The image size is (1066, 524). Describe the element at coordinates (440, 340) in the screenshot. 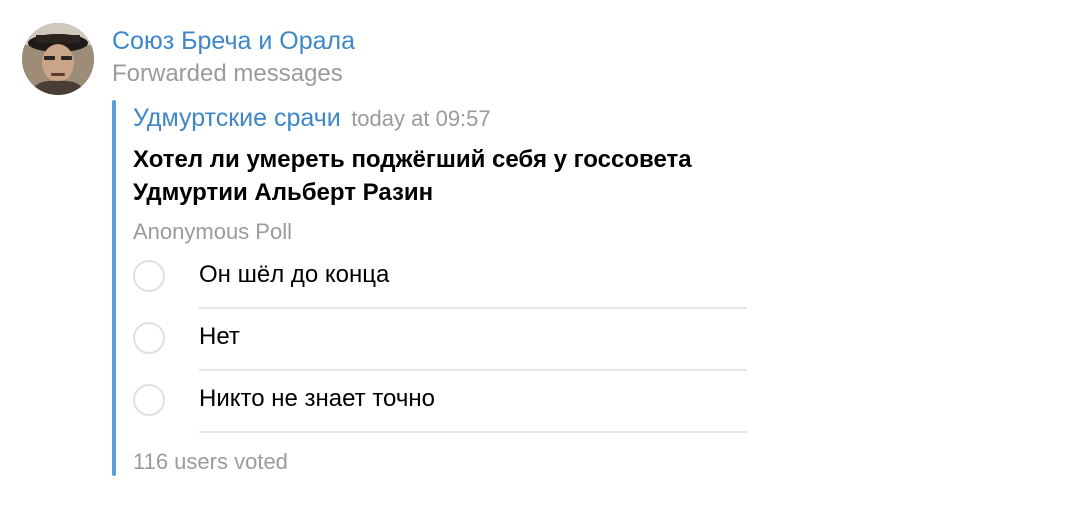

I see `poll-option: Нет` at that location.